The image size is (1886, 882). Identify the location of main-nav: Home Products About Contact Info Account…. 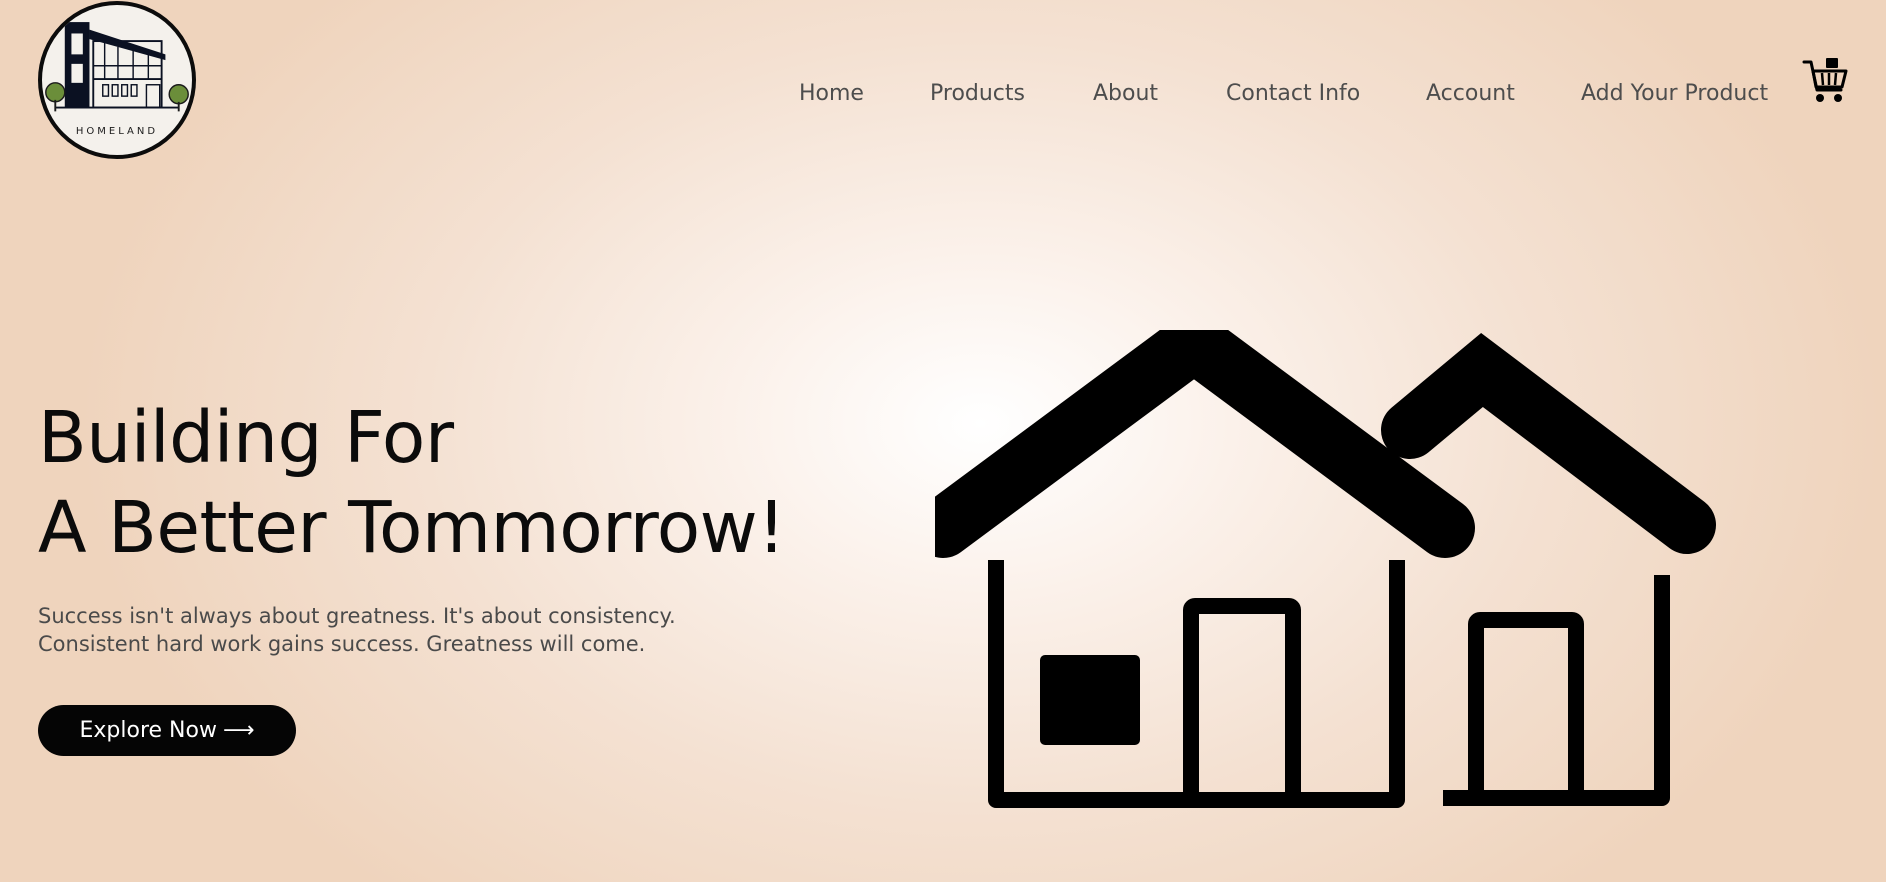
(943, 95).